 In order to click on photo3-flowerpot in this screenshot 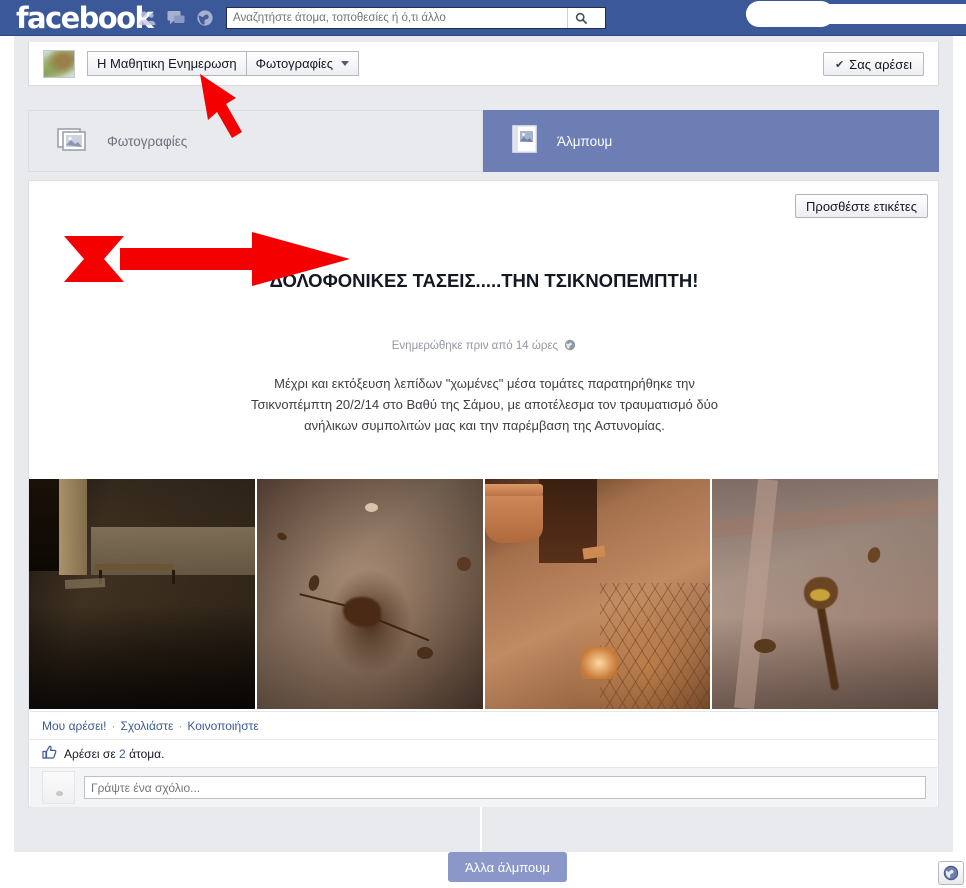, I will do `click(513, 513)`.